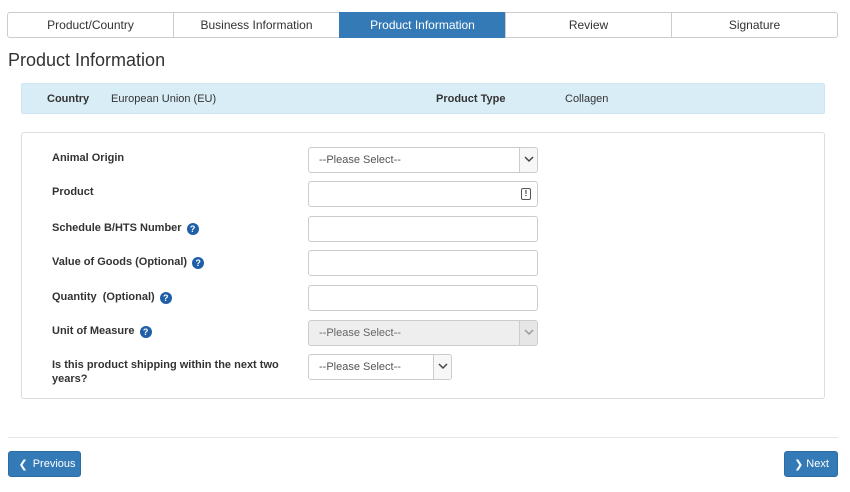 The width and height of the screenshot is (850, 492). What do you see at coordinates (70, 379) in the screenshot?
I see `shipping-within-label-line2: years?` at bounding box center [70, 379].